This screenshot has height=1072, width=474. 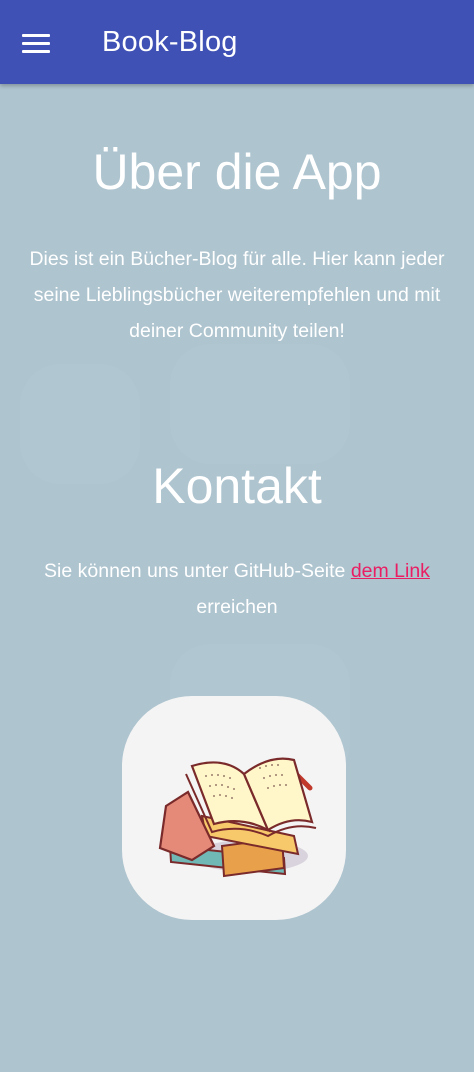 I want to click on about-heading: Über die App, so click(x=237, y=172).